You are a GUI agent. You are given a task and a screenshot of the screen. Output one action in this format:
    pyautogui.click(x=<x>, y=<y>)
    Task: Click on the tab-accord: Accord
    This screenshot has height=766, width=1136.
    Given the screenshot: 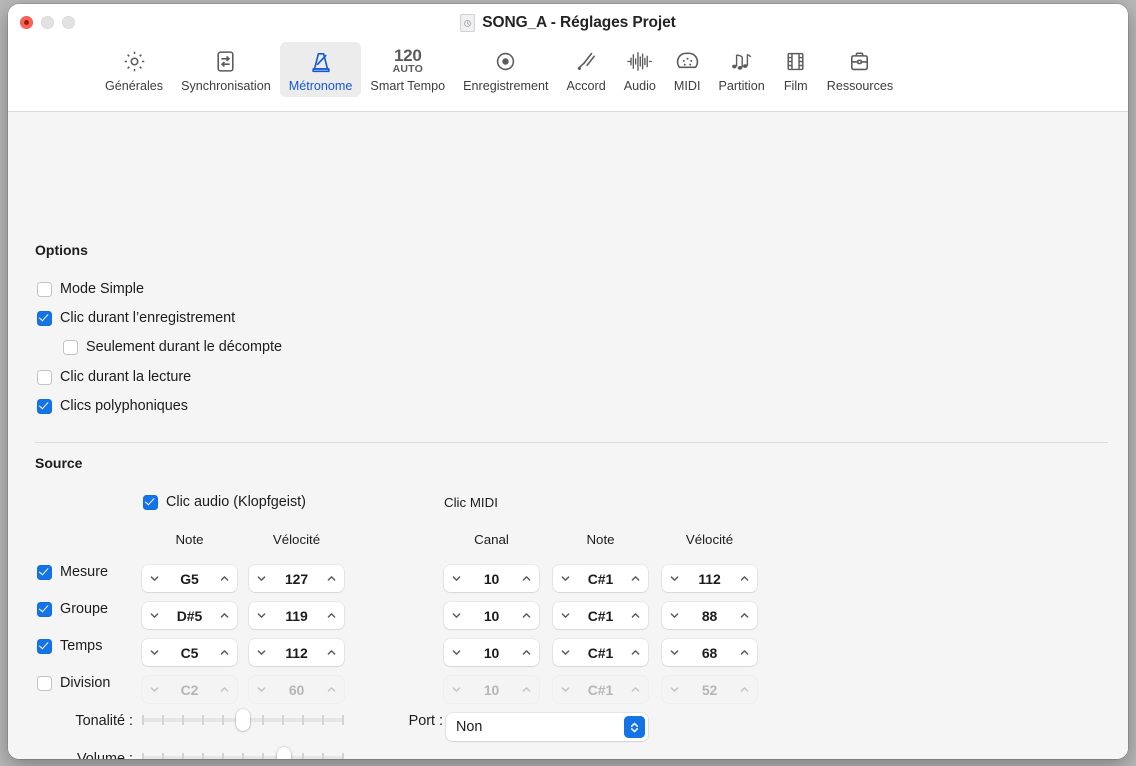 What is the action you would take?
    pyautogui.click(x=586, y=69)
    